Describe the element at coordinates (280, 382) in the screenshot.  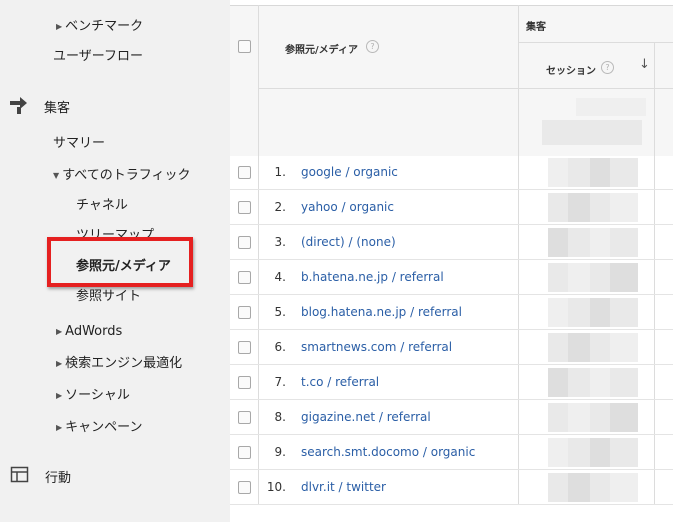
I see `row-number: 7.` at that location.